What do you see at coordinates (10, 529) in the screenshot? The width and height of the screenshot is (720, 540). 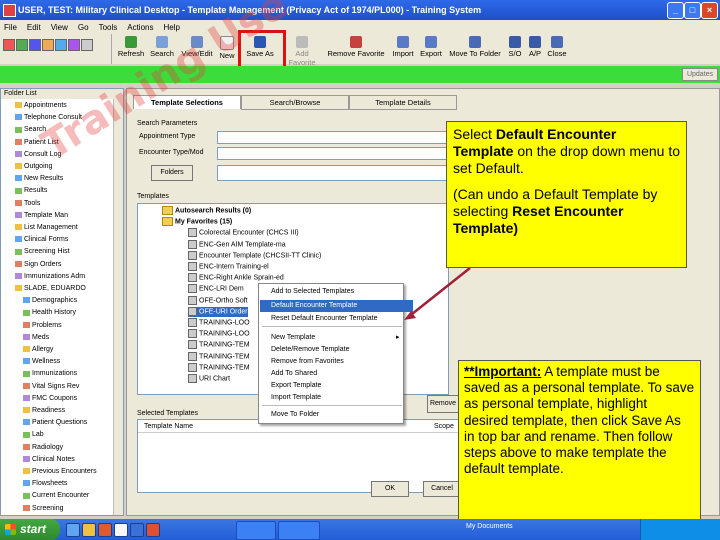 I see `windows-logo-icon` at bounding box center [10, 529].